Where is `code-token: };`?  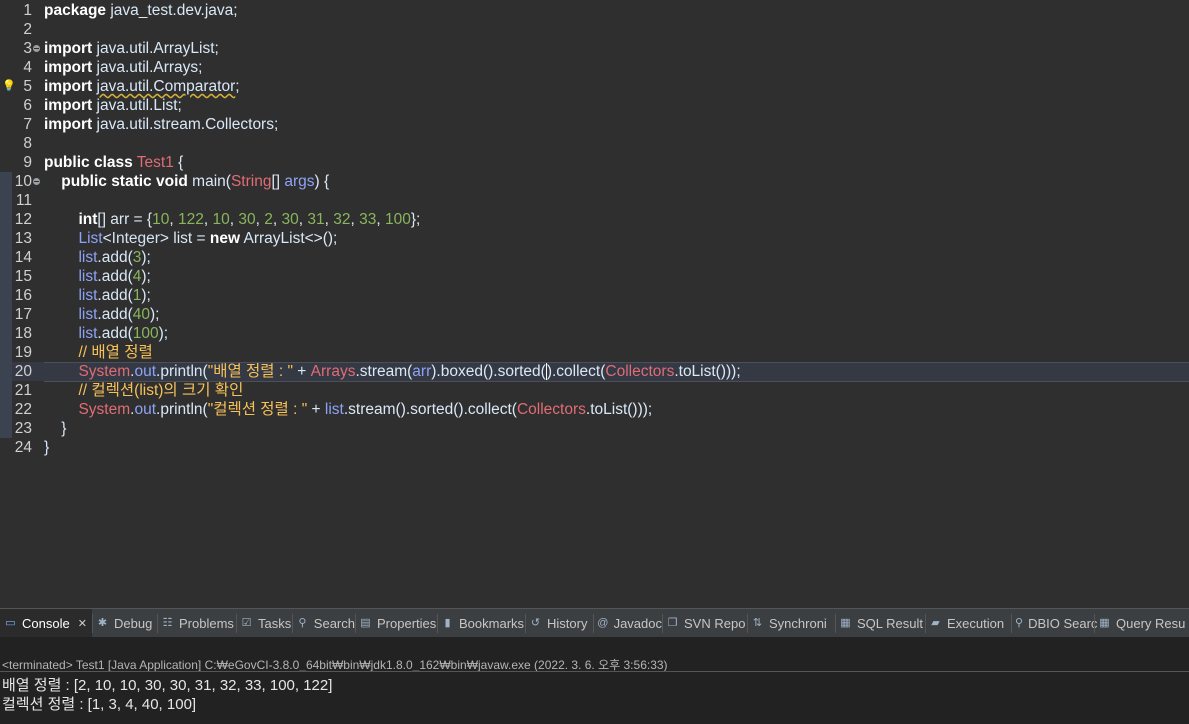
code-token: }; is located at coordinates (415, 219).